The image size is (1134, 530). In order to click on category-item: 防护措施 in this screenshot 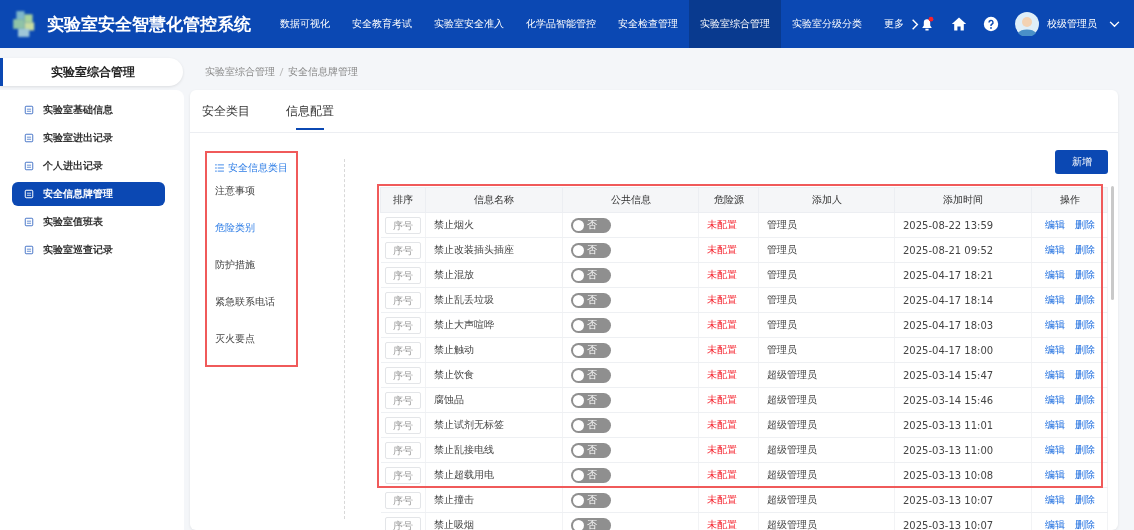, I will do `click(251, 265)`.